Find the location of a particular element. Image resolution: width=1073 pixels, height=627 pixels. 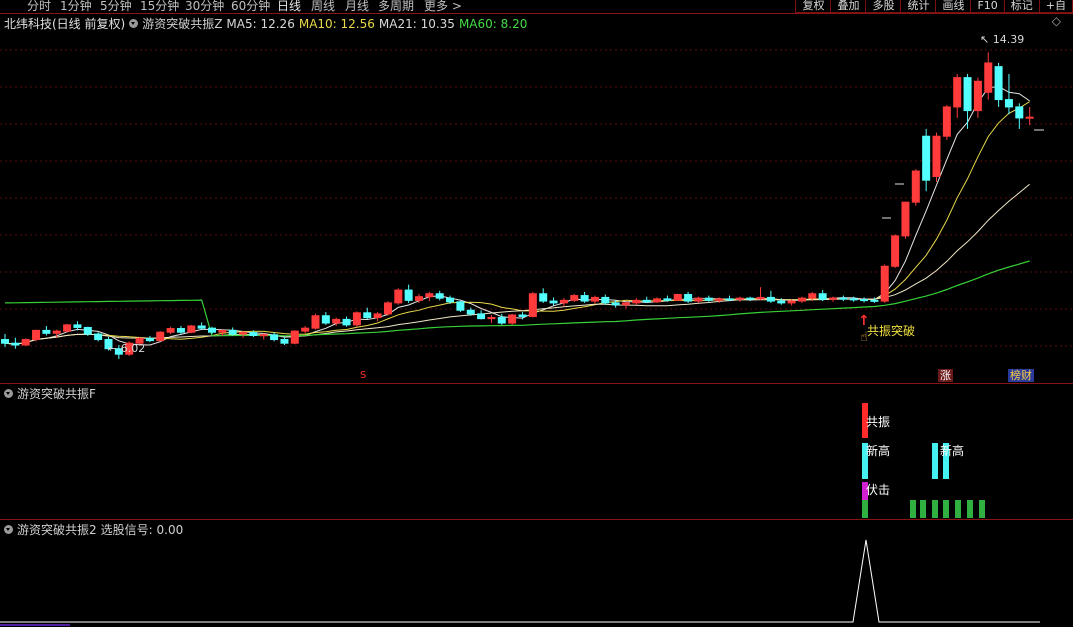

stock-title: 北纬科技(日线 前复权) is located at coordinates (64, 23).